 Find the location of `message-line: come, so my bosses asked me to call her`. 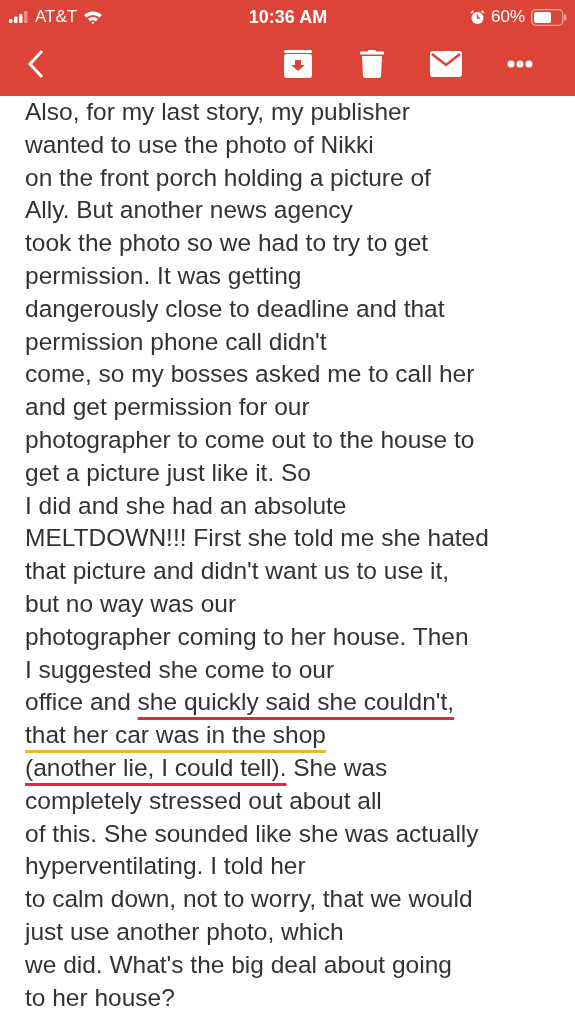

message-line: come, so my bosses asked me to call her is located at coordinates (250, 374).